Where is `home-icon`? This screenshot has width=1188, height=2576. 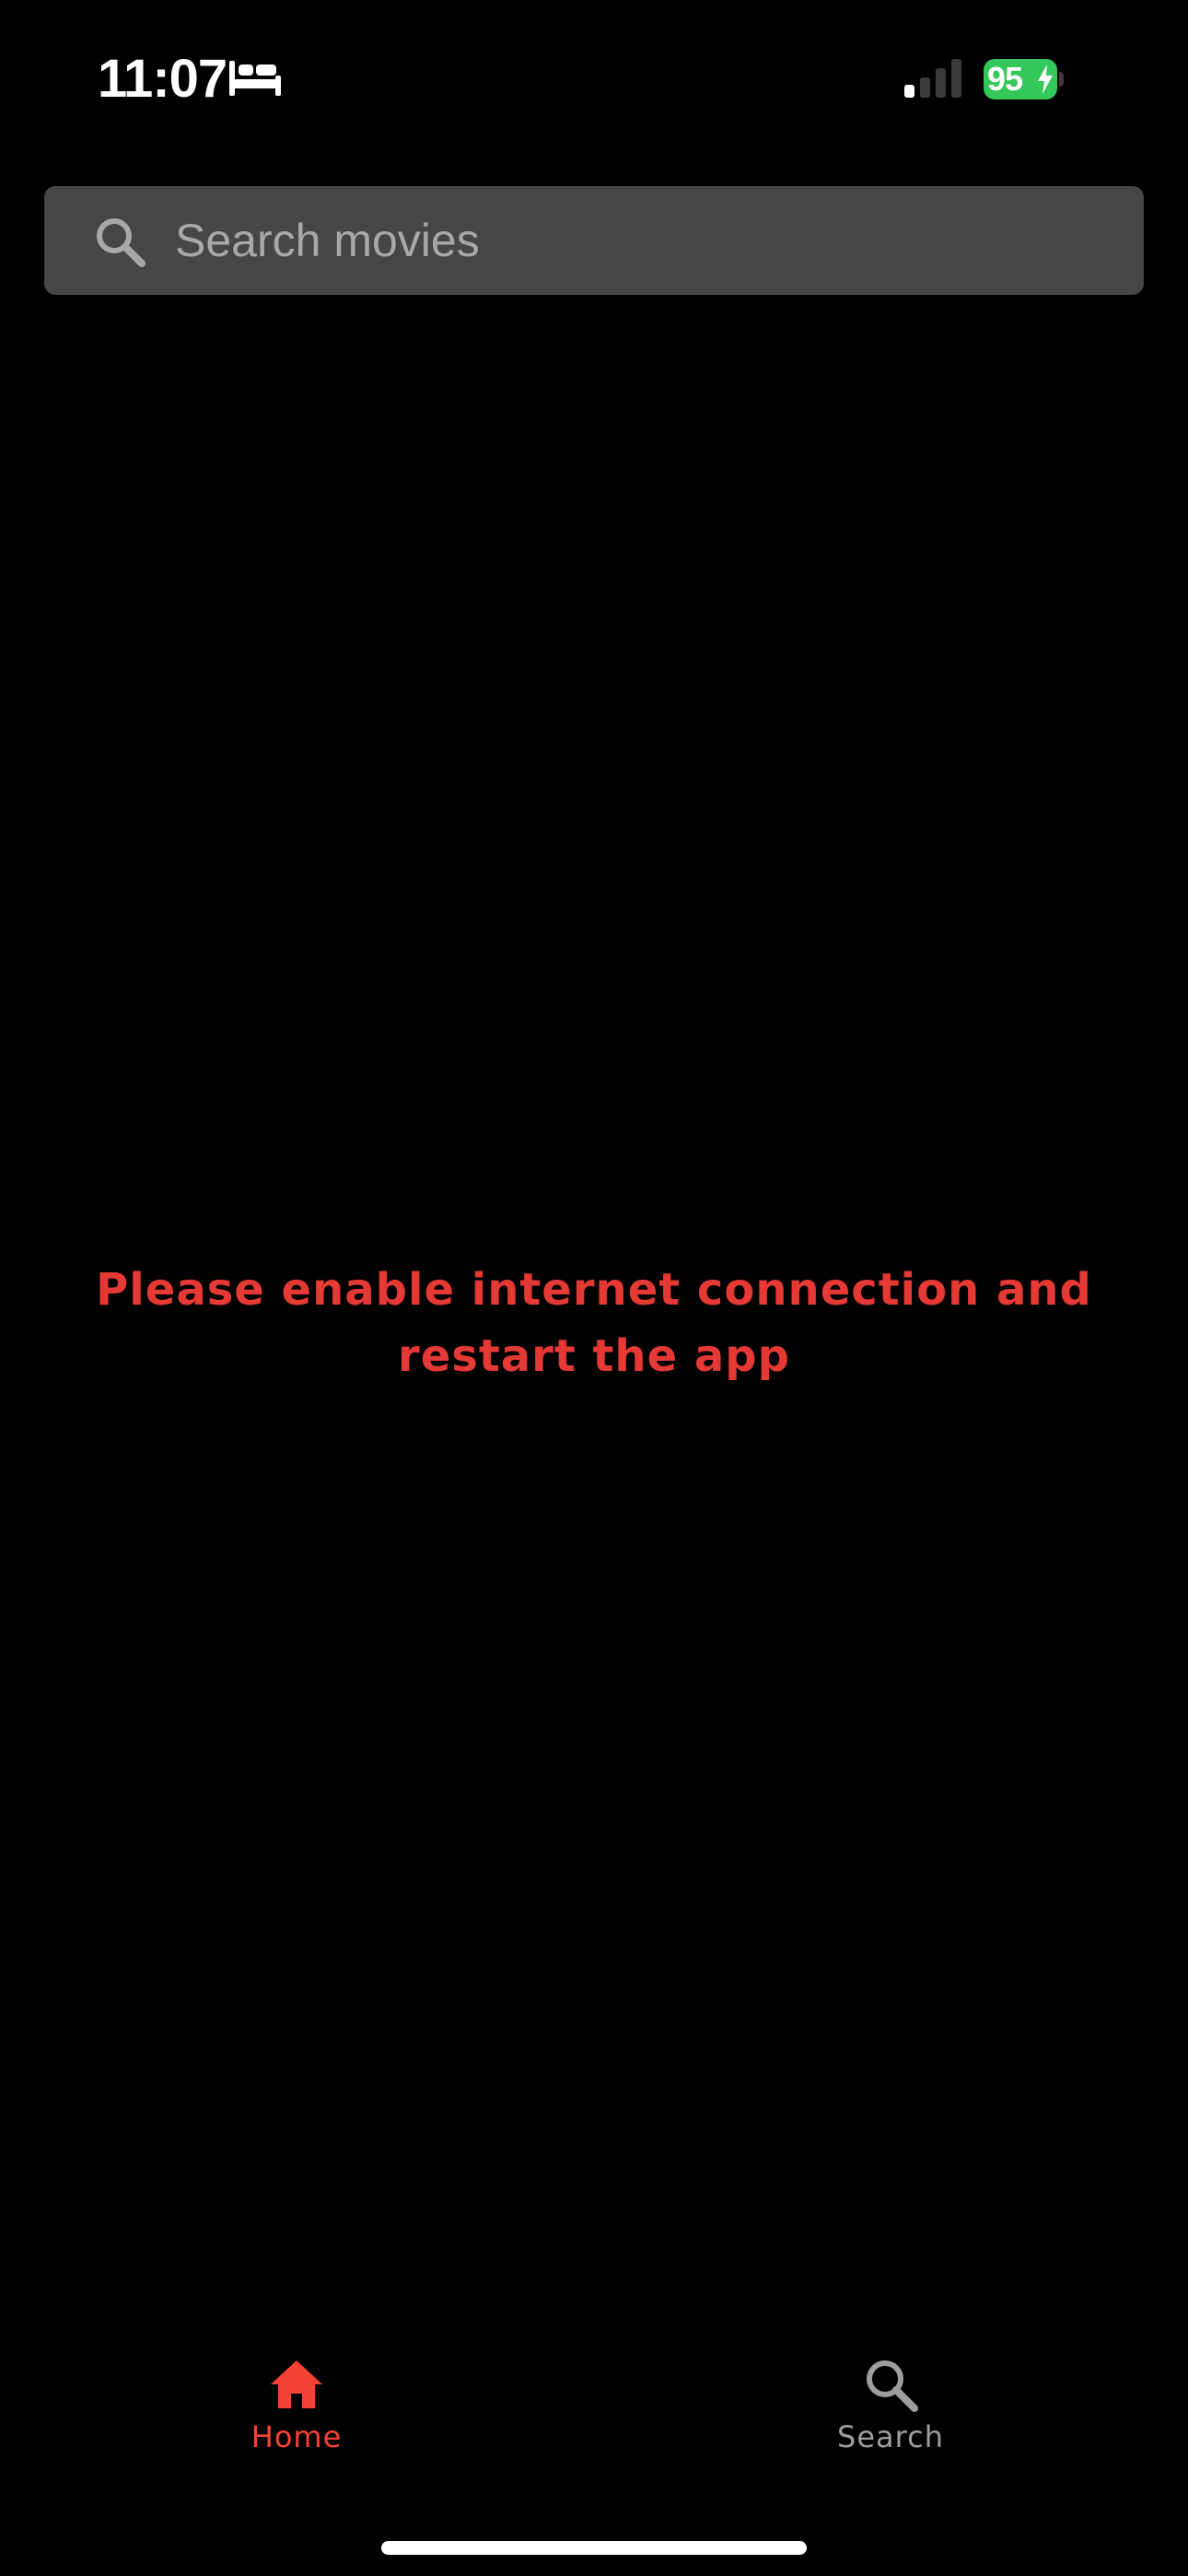 home-icon is located at coordinates (296, 2384).